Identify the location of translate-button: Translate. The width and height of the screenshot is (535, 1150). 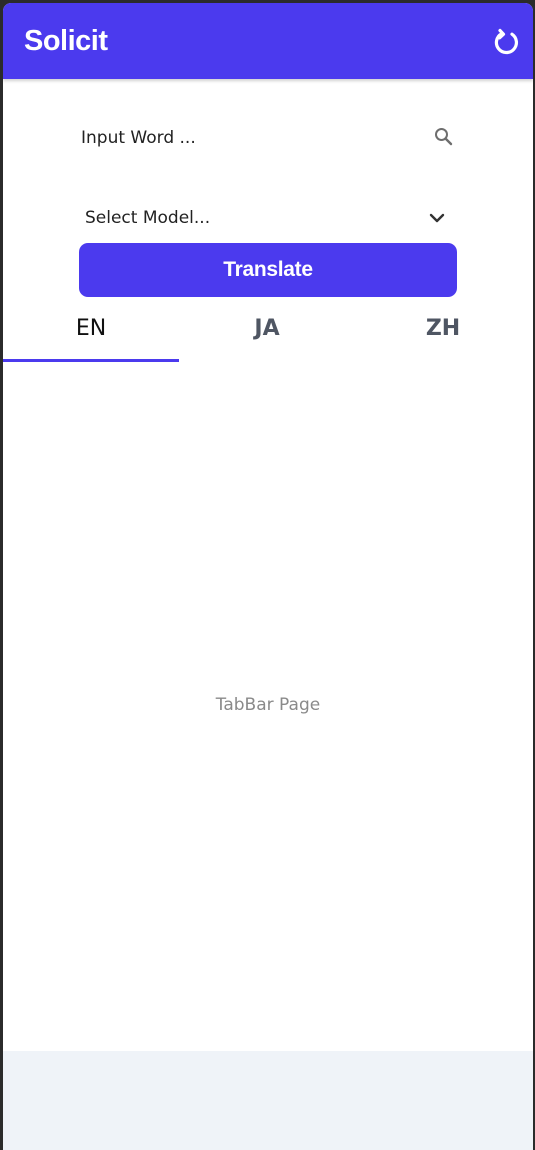
(268, 270).